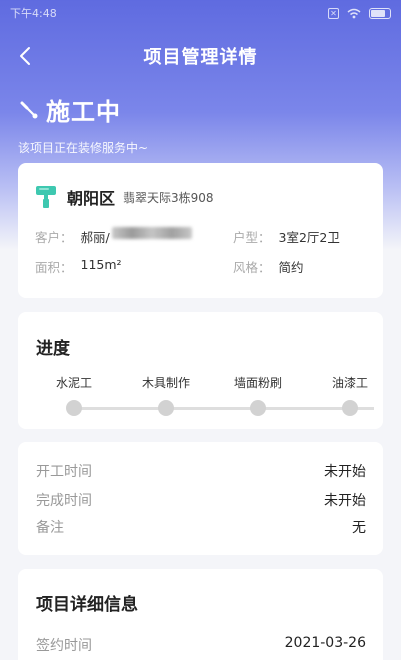  What do you see at coordinates (291, 267) in the screenshot?
I see `style-value: 简约` at bounding box center [291, 267].